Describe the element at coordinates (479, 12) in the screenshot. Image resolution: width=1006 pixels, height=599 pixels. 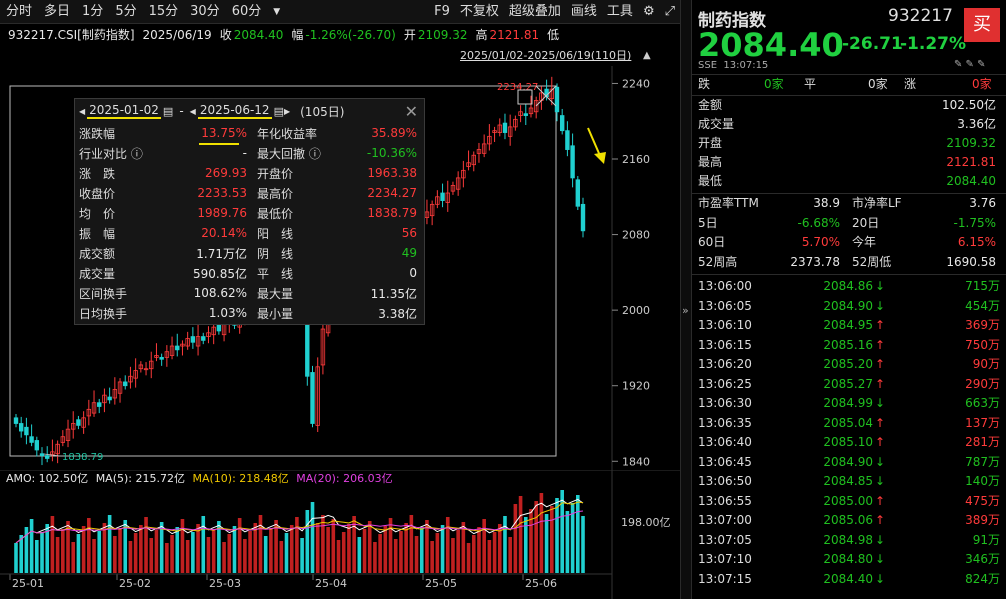
I see `no-adjust-button: 不复权` at that location.